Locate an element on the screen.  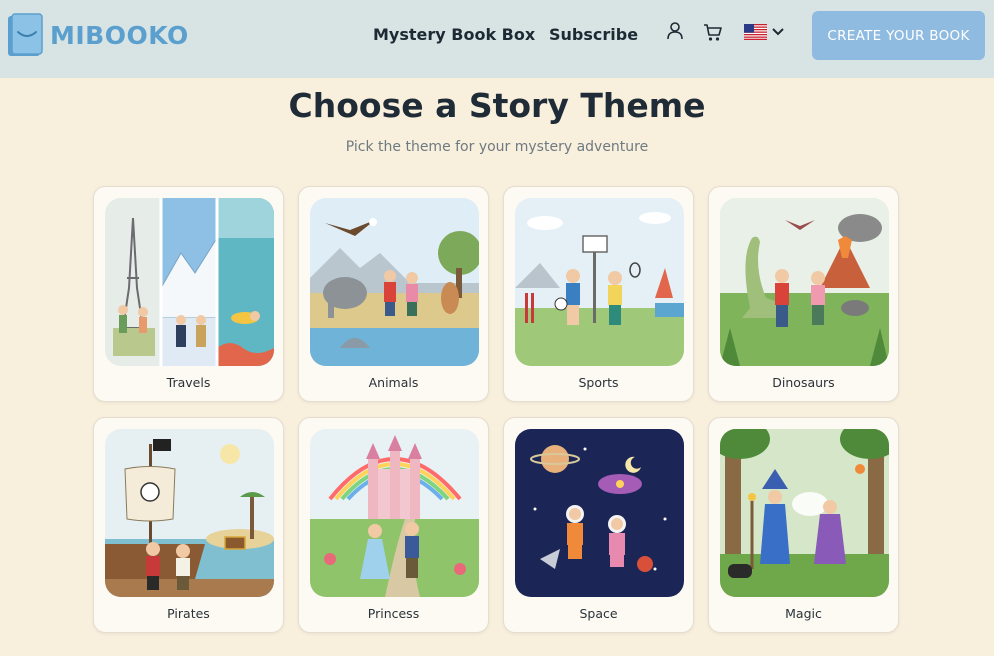
theme-label: Princess is located at coordinates (393, 613).